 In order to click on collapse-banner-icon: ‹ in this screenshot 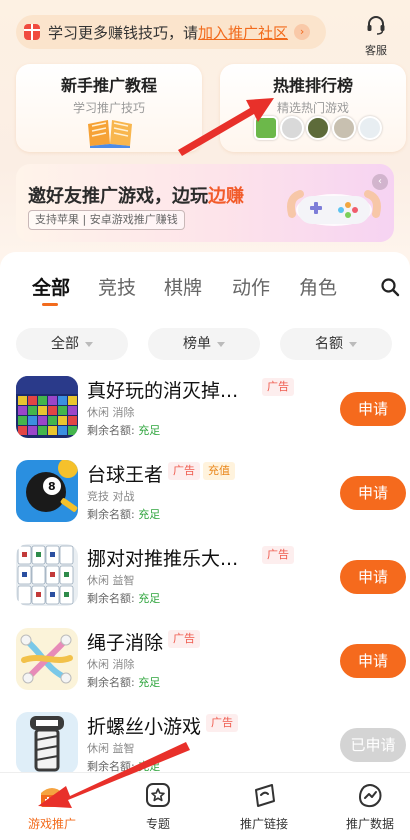, I will do `click(380, 182)`.